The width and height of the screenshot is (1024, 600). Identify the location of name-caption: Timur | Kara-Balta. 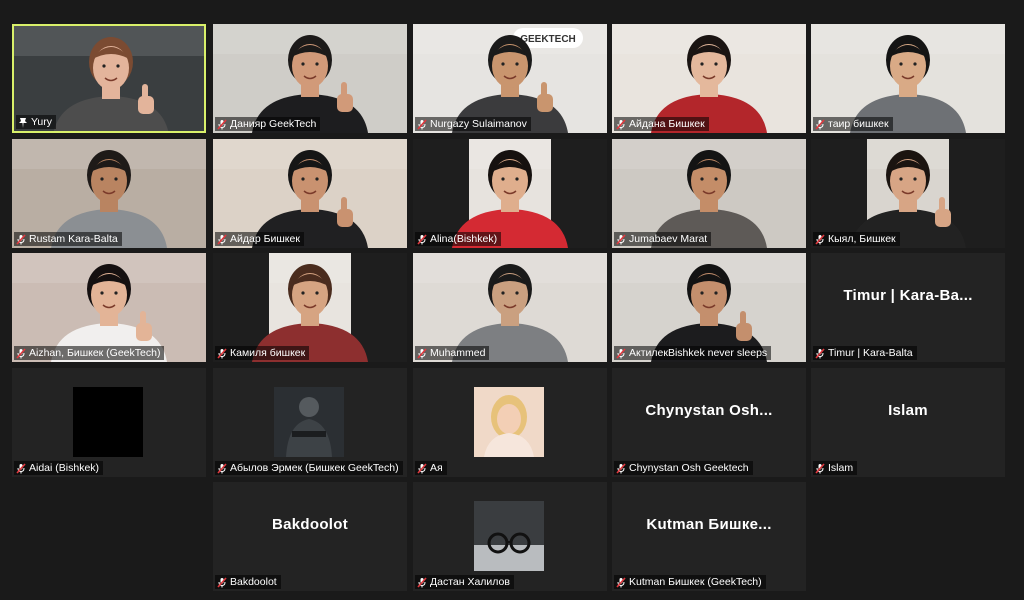
(865, 353).